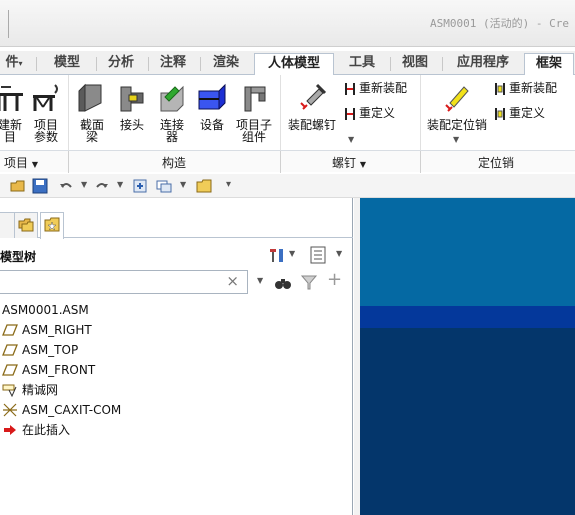 The width and height of the screenshot is (575, 515). What do you see at coordinates (172, 113) in the screenshot?
I see `connector-button: 连接 器` at bounding box center [172, 113].